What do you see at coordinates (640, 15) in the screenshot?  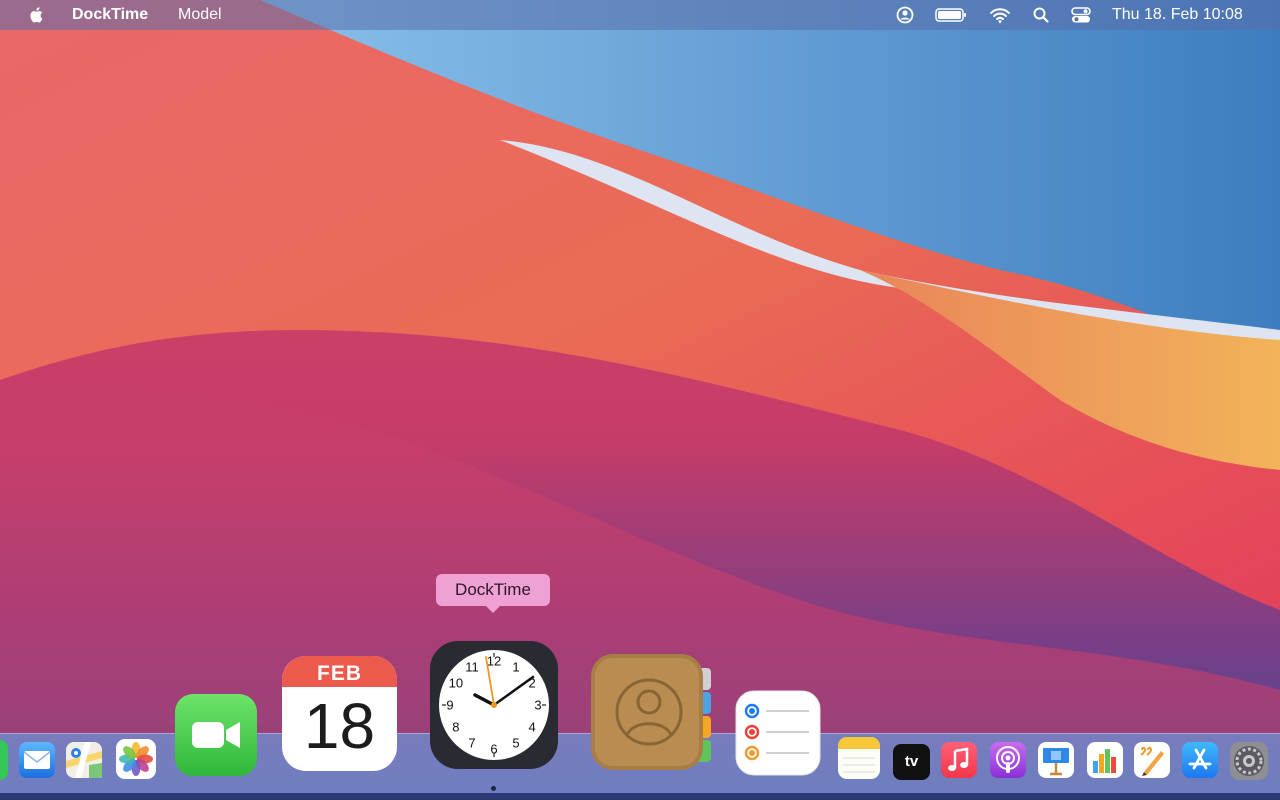 I see `menu-bar: DockTime Model Thu 18. Feb 10:08` at bounding box center [640, 15].